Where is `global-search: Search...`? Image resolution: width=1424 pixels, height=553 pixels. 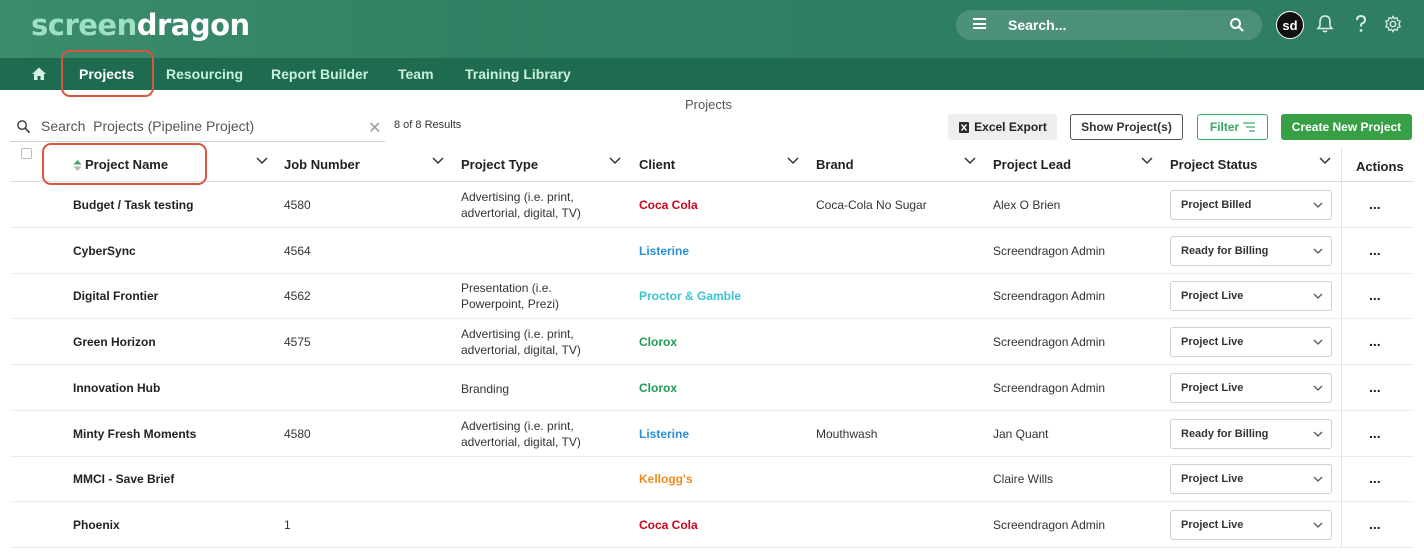
global-search: Search... is located at coordinates (1109, 25).